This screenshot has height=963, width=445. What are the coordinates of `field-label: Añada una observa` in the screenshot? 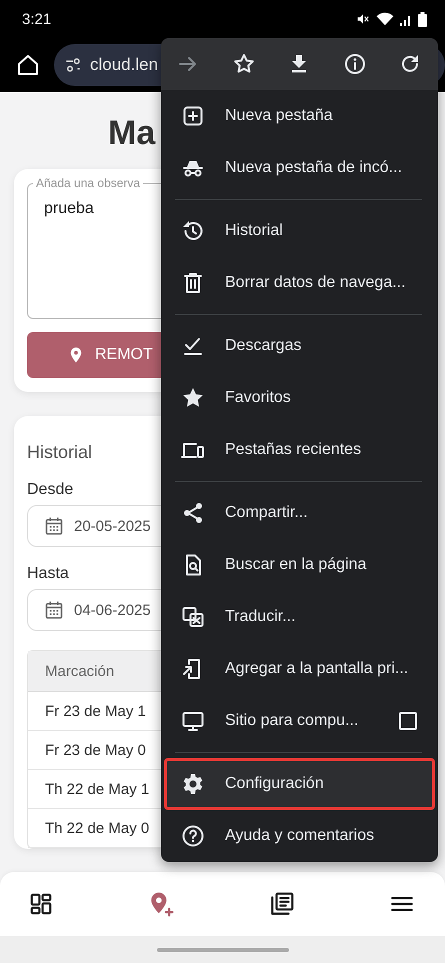 It's located at (88, 183).